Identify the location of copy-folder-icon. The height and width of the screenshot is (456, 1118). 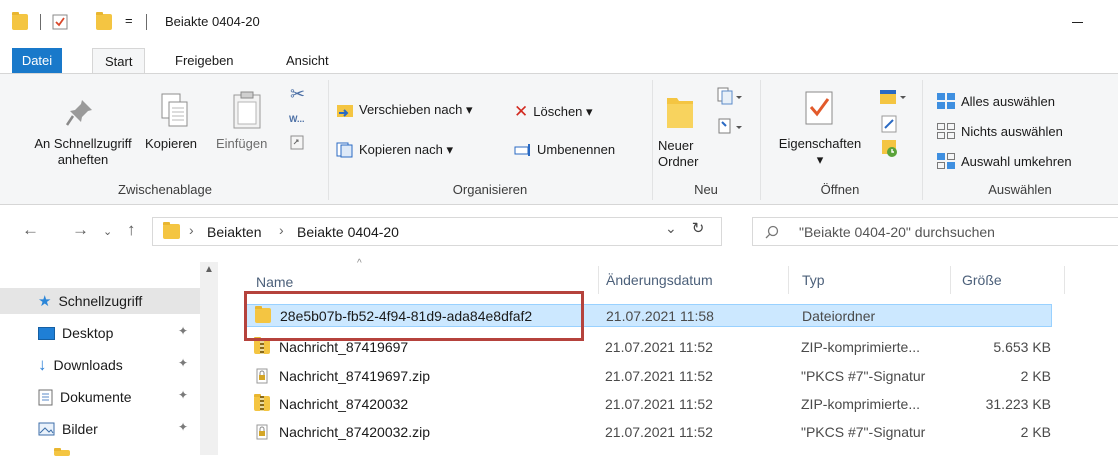
(344, 150).